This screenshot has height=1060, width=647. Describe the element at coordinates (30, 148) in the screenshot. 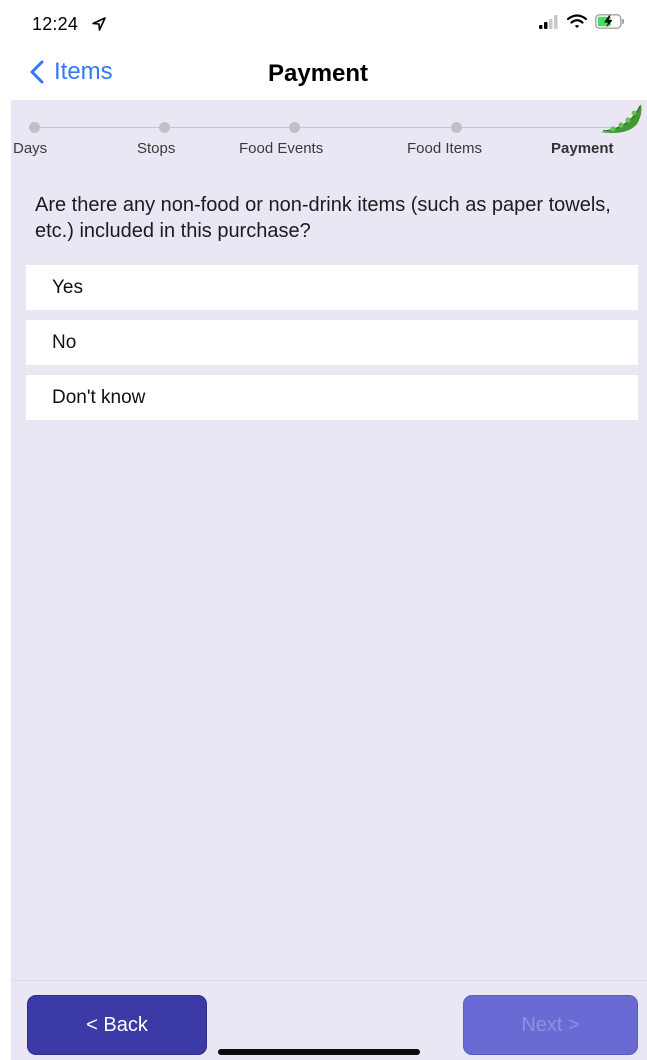

I see `step-label-days: Days` at that location.